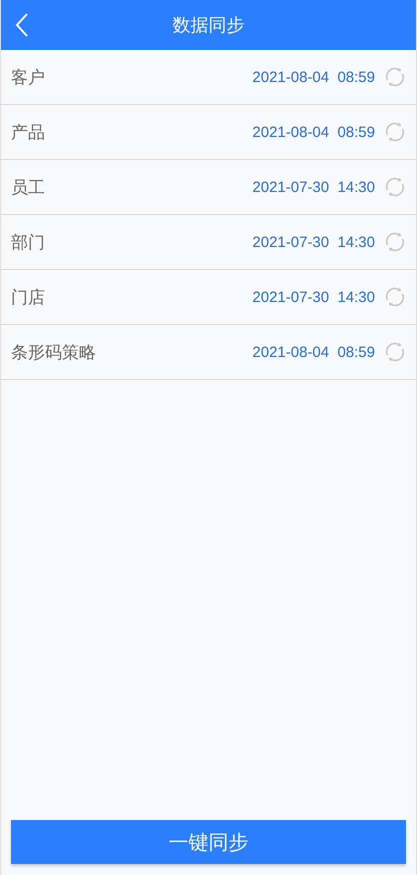 Image resolution: width=417 pixels, height=875 pixels. Describe the element at coordinates (208, 297) in the screenshot. I see `sync-item: 门店 2021-07-30 14:30` at that location.